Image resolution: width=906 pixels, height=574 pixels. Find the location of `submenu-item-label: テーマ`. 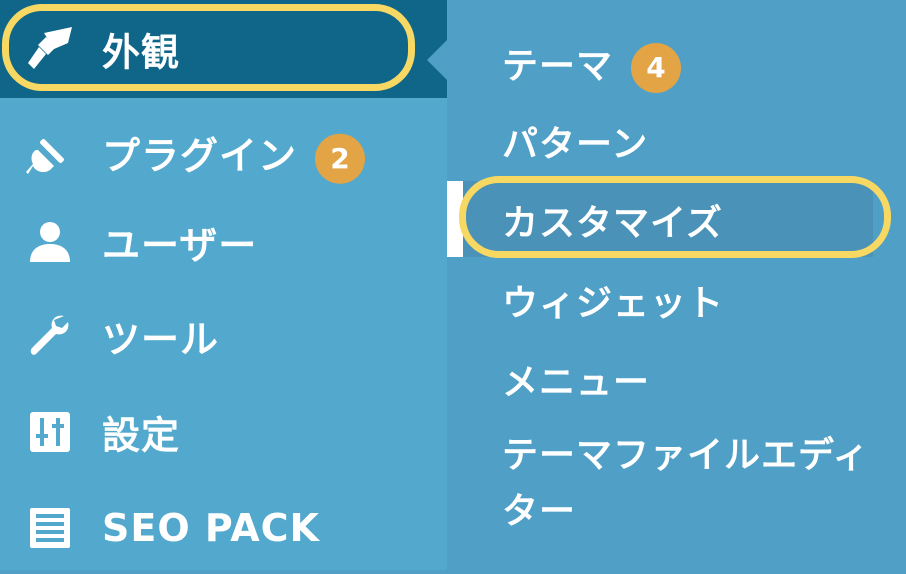

submenu-item-label: テーマ is located at coordinates (558, 66).